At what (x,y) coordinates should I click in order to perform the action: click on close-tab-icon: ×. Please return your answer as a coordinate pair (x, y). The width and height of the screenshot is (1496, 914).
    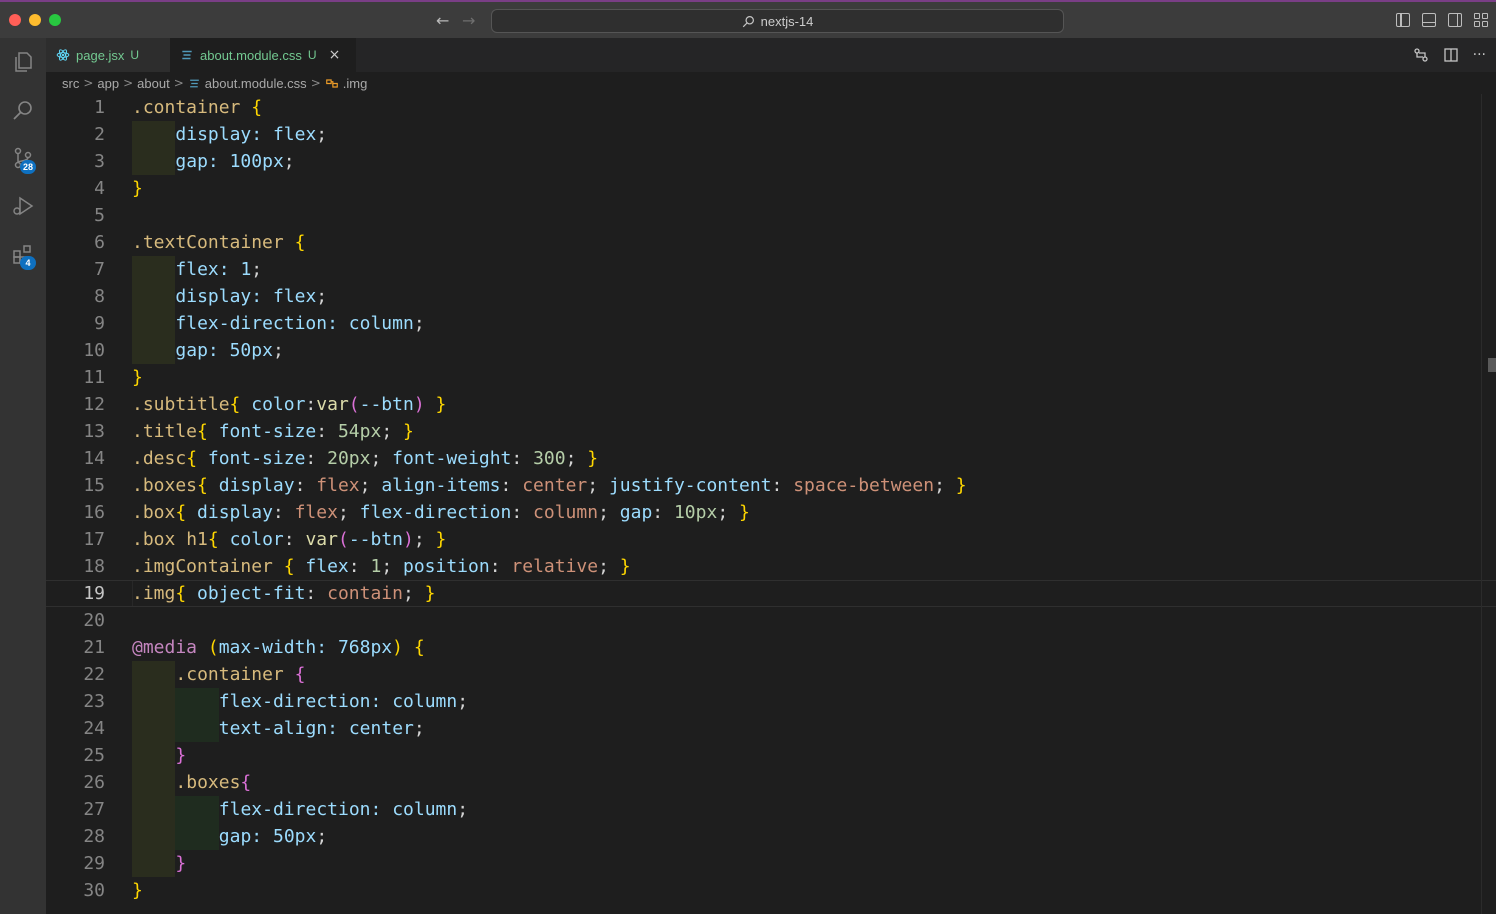
    Looking at the image, I should click on (335, 55).